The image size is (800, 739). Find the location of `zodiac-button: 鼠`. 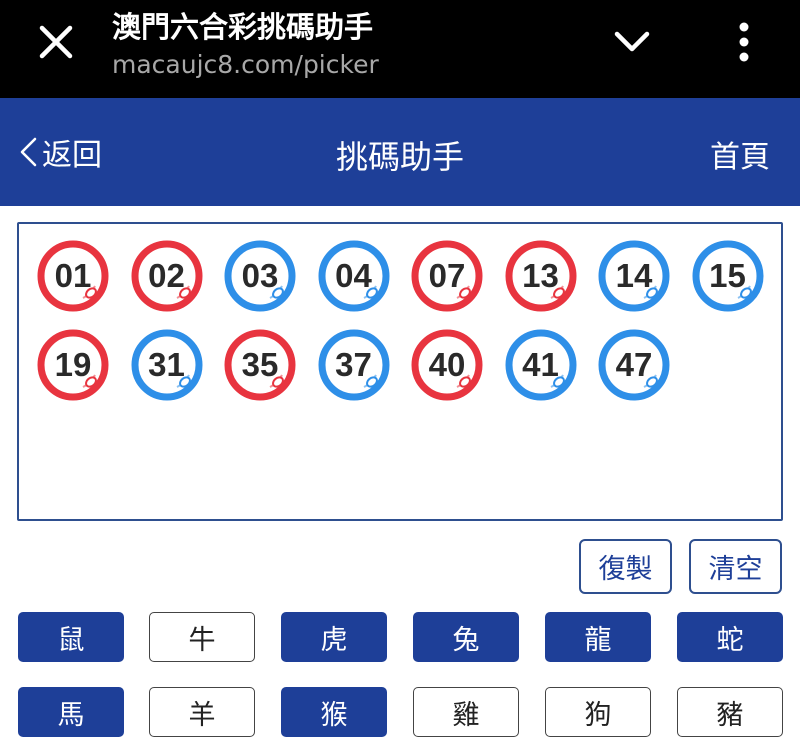

zodiac-button: 鼠 is located at coordinates (71, 637).